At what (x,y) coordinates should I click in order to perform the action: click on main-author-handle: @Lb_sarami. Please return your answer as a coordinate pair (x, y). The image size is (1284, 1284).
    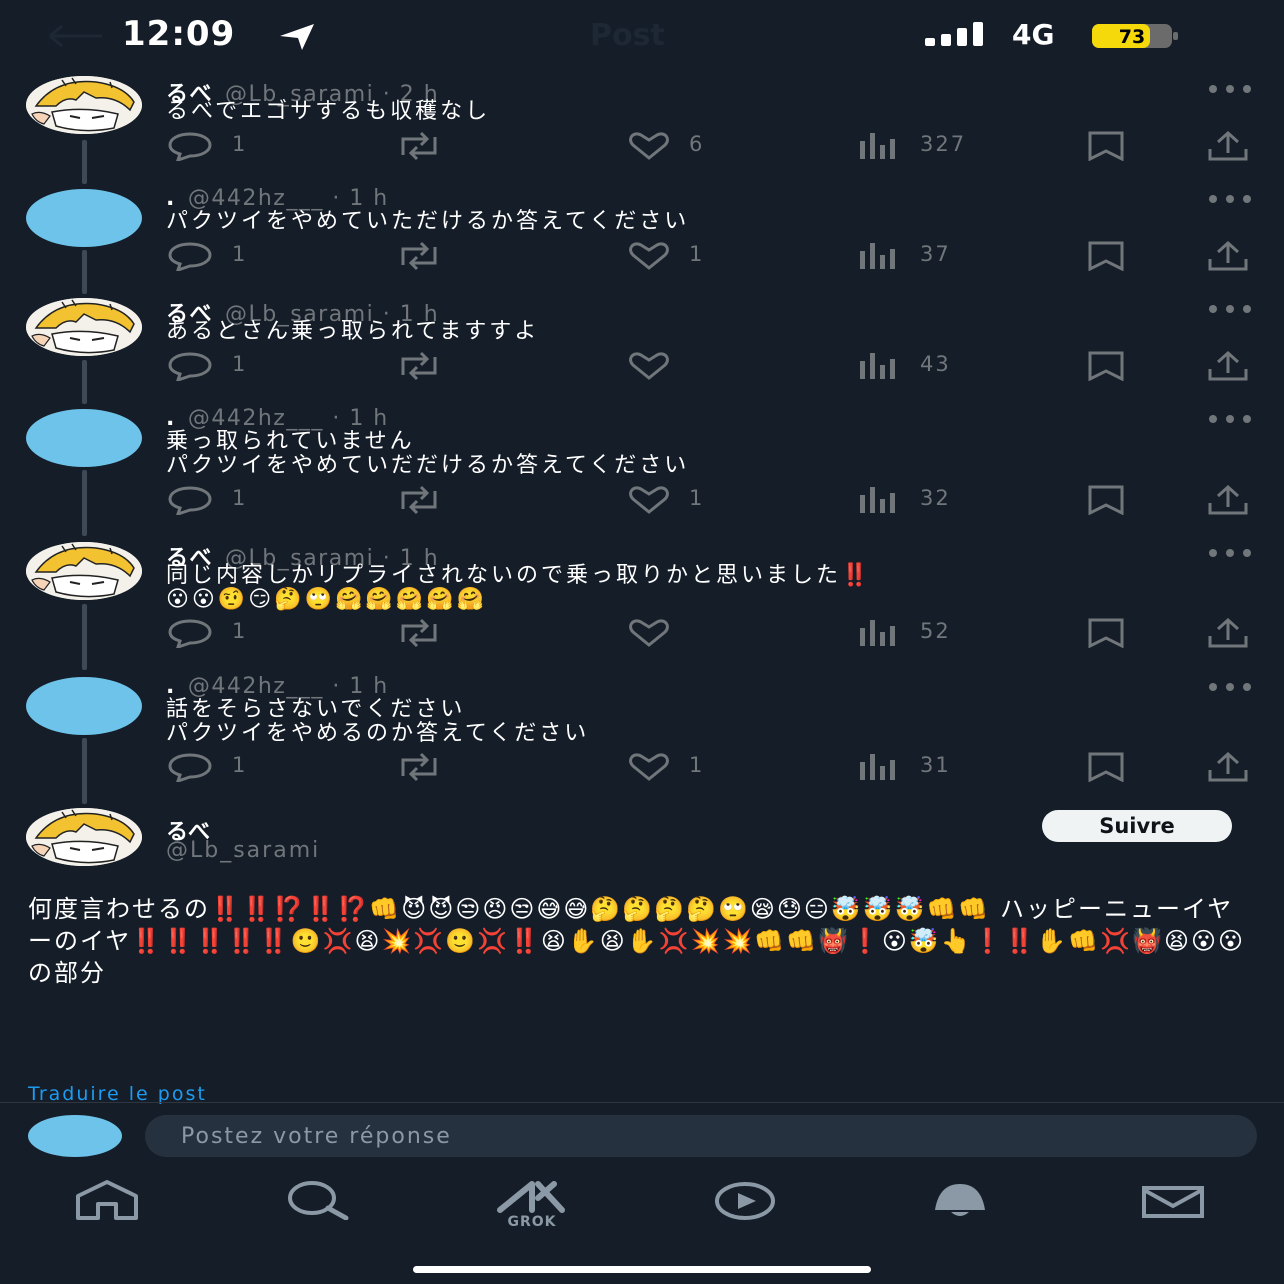
    Looking at the image, I should click on (243, 850).